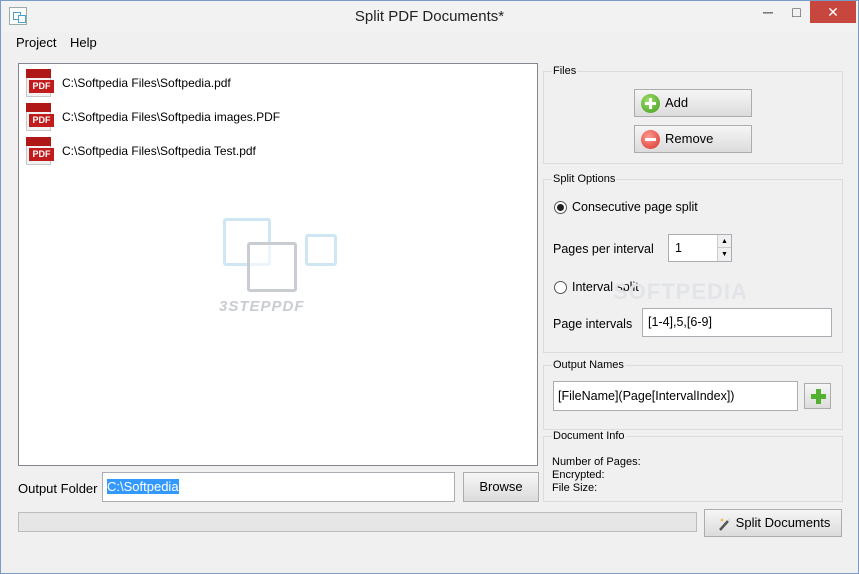  I want to click on output-folder-input: C:\Softpedia, so click(278, 487).